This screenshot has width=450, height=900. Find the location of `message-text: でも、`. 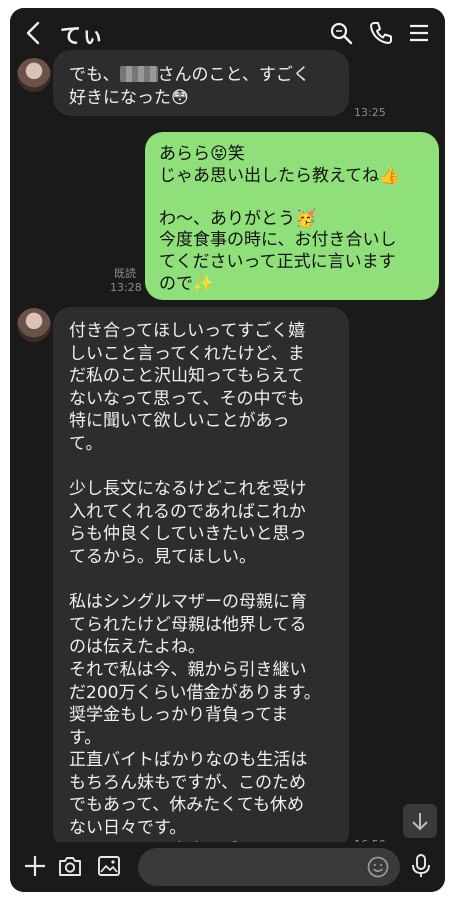

message-text: でも、 is located at coordinates (94, 75).